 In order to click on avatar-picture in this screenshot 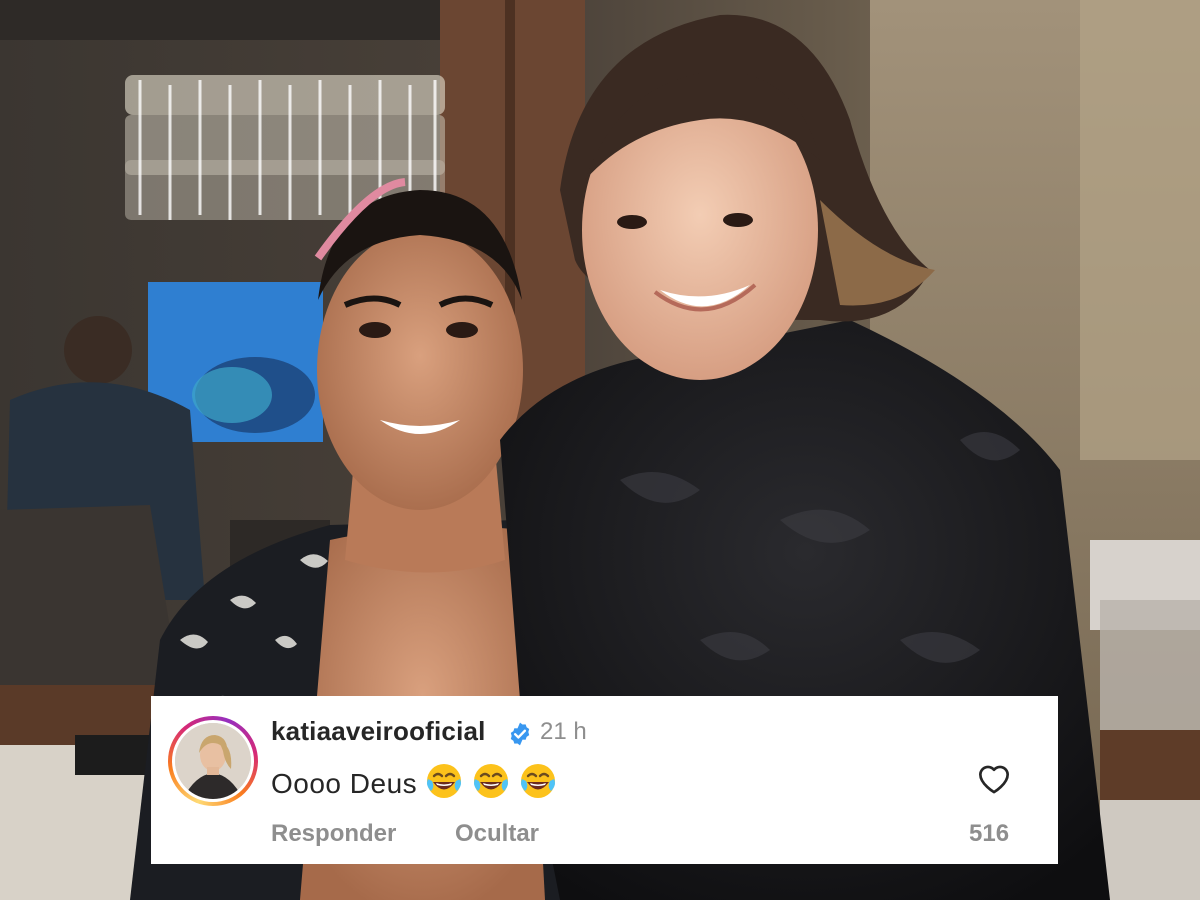, I will do `click(213, 761)`.